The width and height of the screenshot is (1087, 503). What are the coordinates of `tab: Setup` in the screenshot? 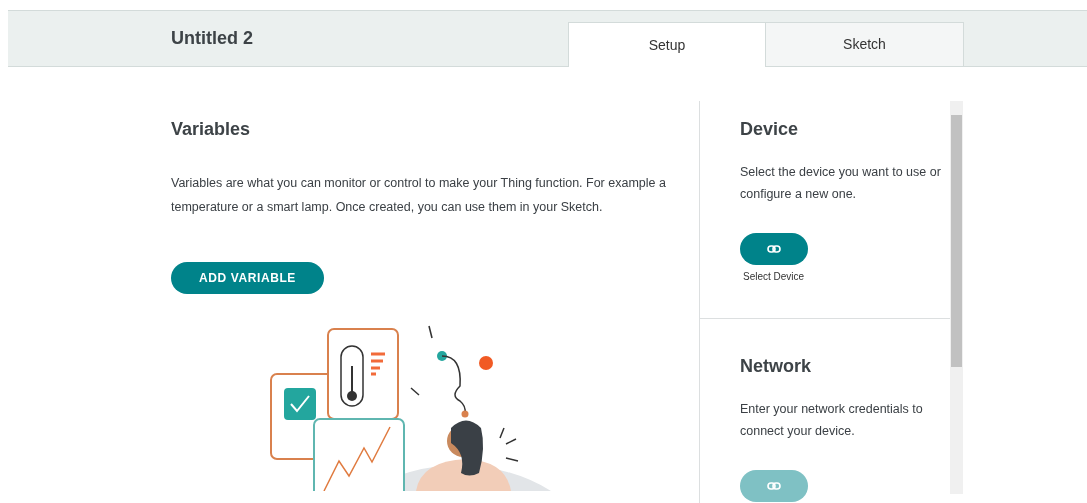 It's located at (667, 44).